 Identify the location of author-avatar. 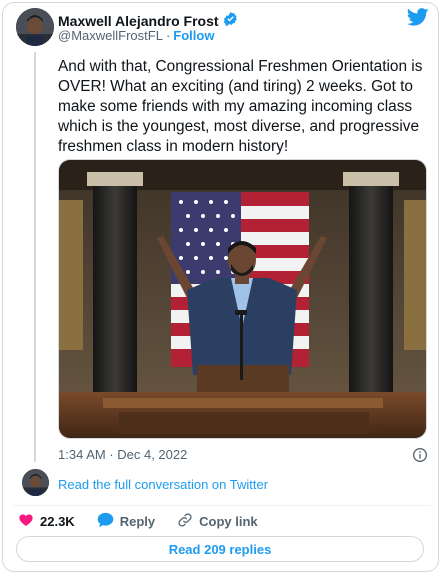
(35, 27).